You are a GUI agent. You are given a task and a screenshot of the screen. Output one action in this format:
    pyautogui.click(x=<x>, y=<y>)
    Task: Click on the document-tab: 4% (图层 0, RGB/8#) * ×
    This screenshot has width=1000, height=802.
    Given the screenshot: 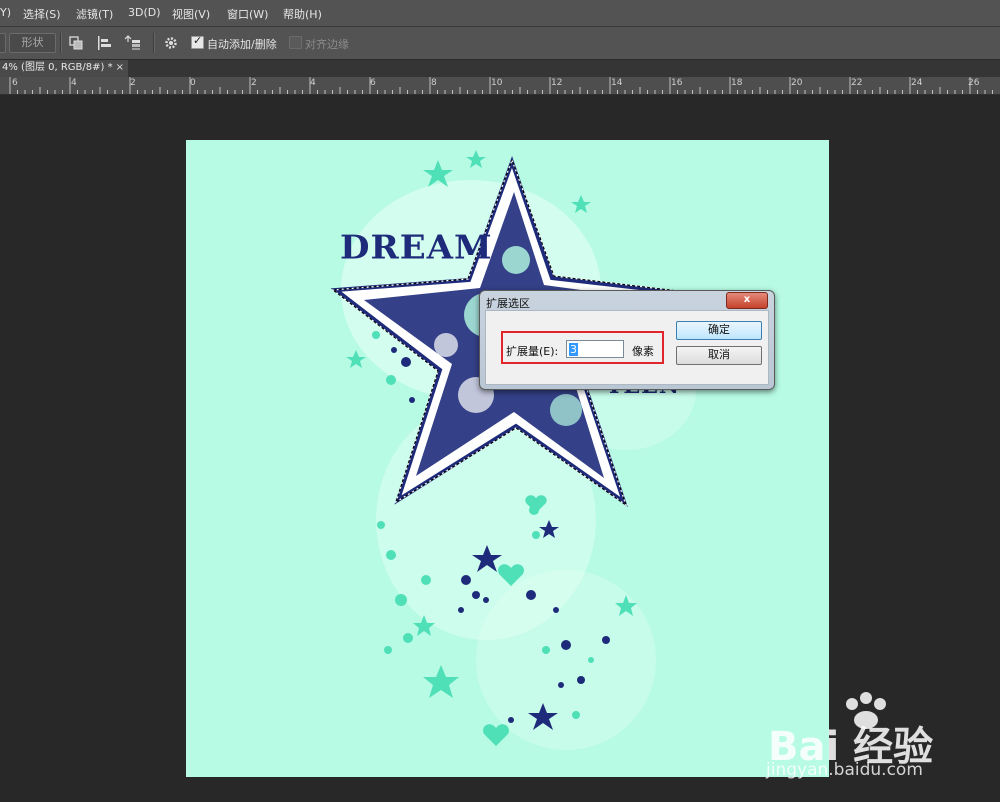 What is the action you would take?
    pyautogui.click(x=64, y=68)
    